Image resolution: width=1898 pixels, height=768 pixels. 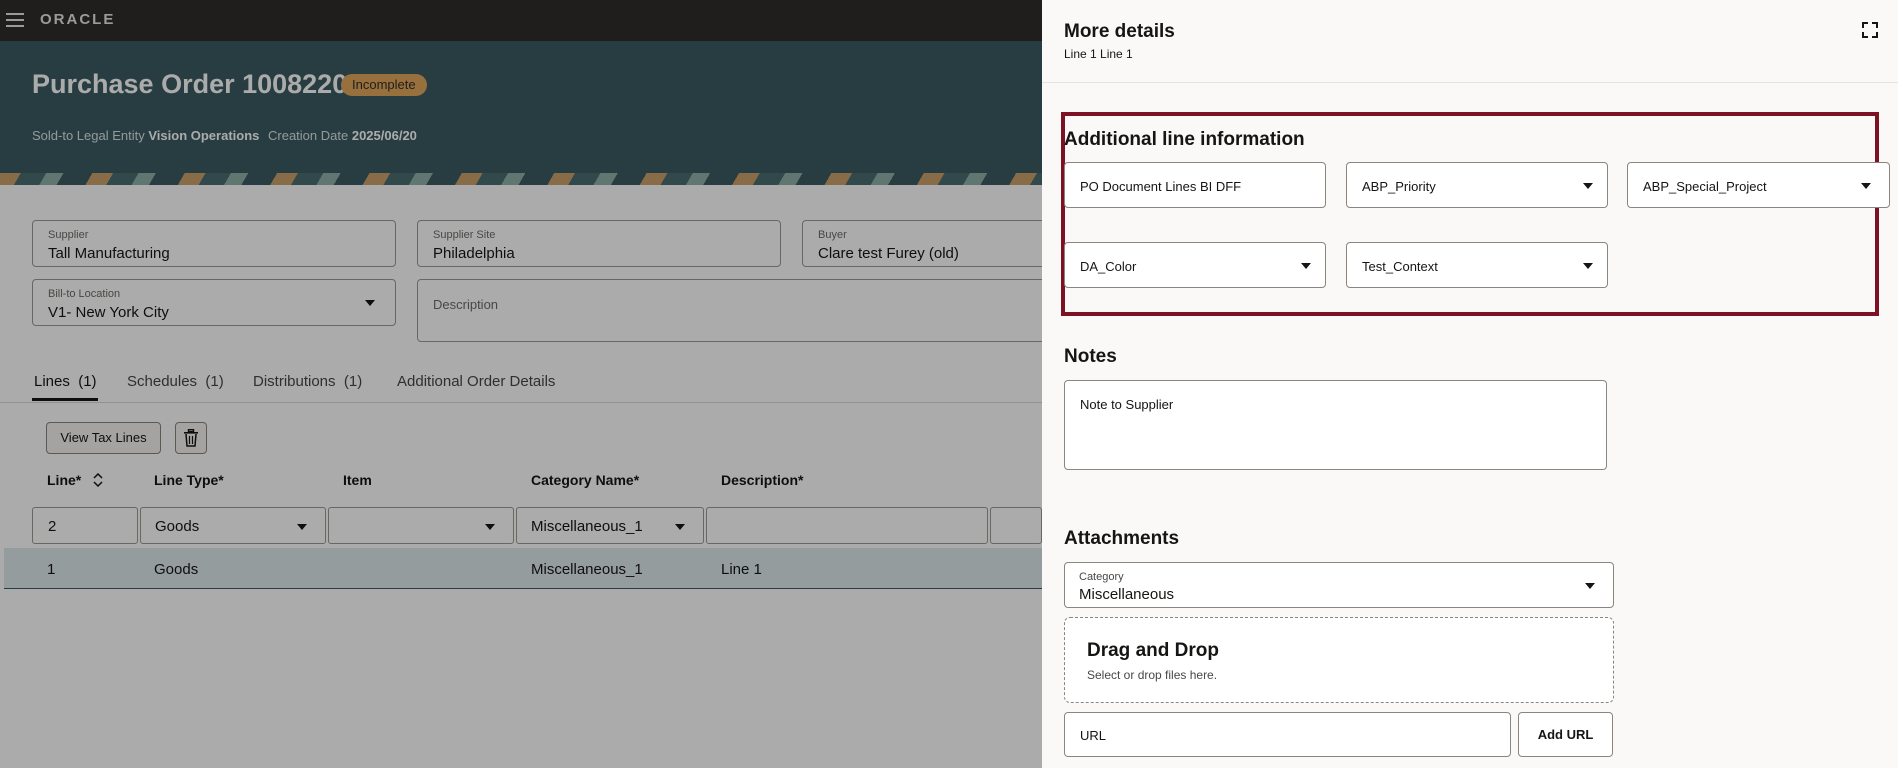 I want to click on attachments-title: Attachments, so click(x=1122, y=538).